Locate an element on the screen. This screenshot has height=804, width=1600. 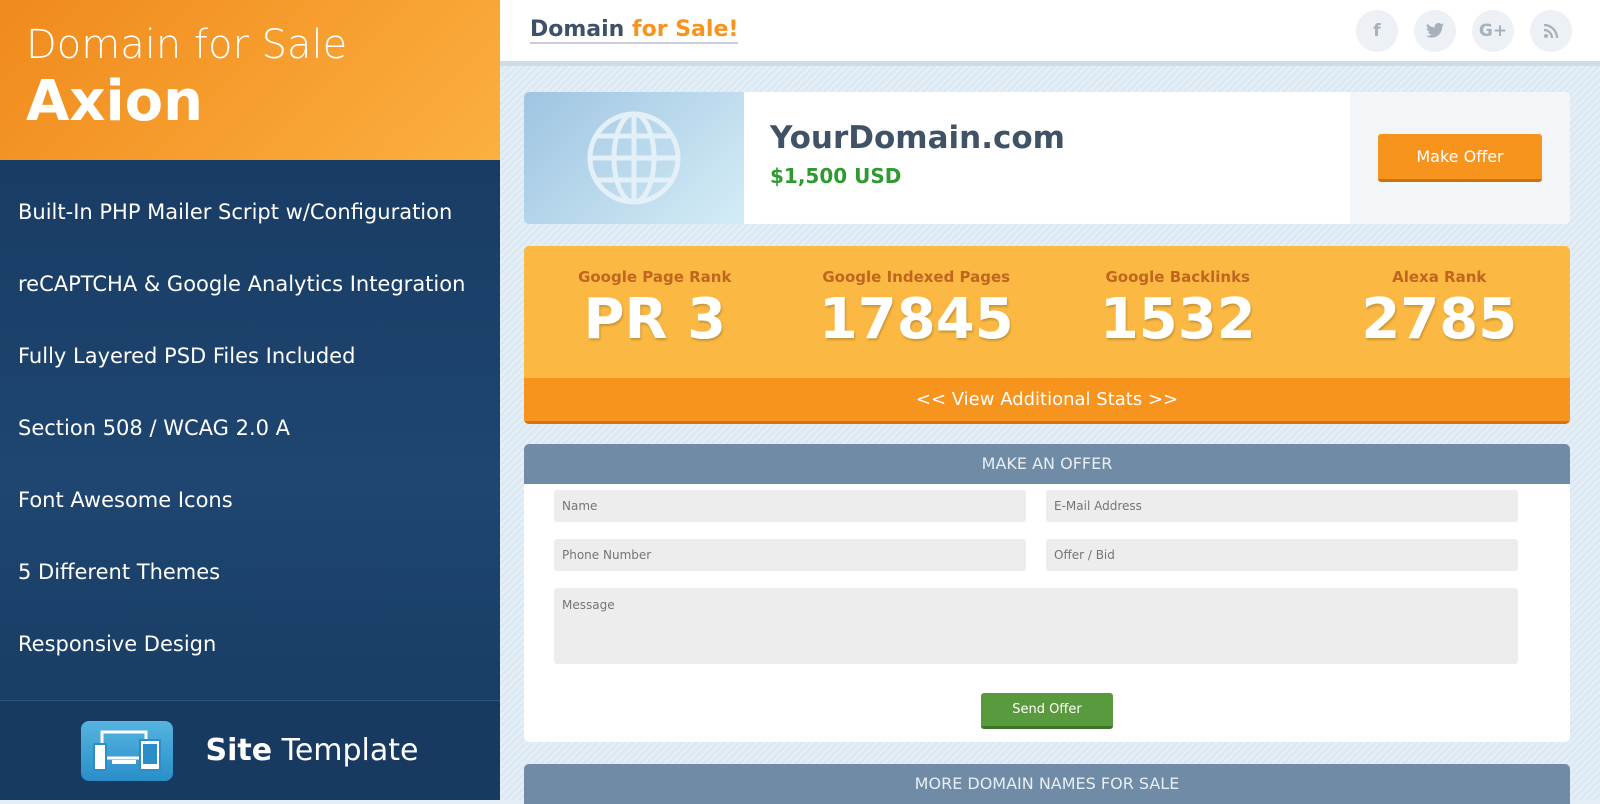
rss-icon is located at coordinates (1551, 30).